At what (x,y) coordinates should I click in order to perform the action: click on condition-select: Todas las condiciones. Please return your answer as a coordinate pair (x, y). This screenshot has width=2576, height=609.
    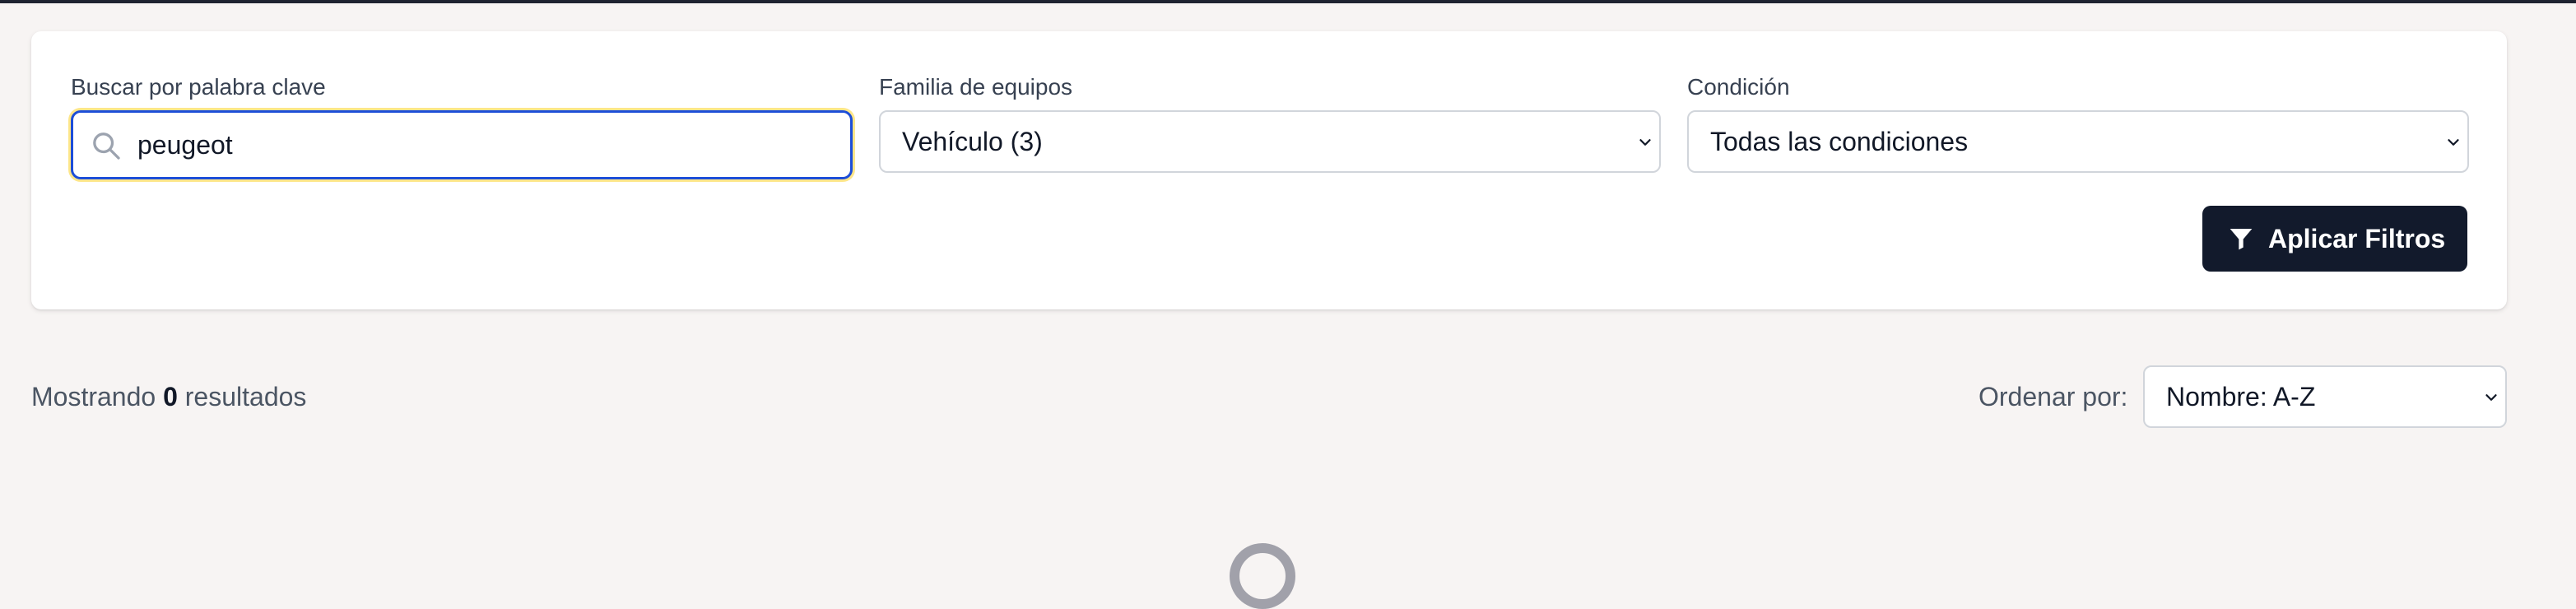
    Looking at the image, I should click on (2078, 141).